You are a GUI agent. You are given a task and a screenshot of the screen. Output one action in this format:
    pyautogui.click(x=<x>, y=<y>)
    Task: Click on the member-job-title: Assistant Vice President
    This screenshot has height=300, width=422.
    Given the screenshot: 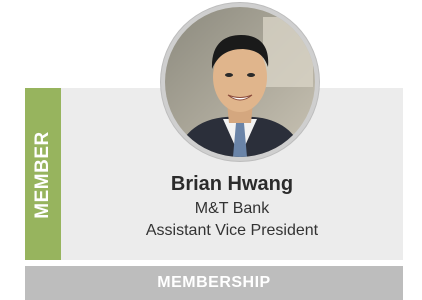 What is the action you would take?
    pyautogui.click(x=232, y=230)
    